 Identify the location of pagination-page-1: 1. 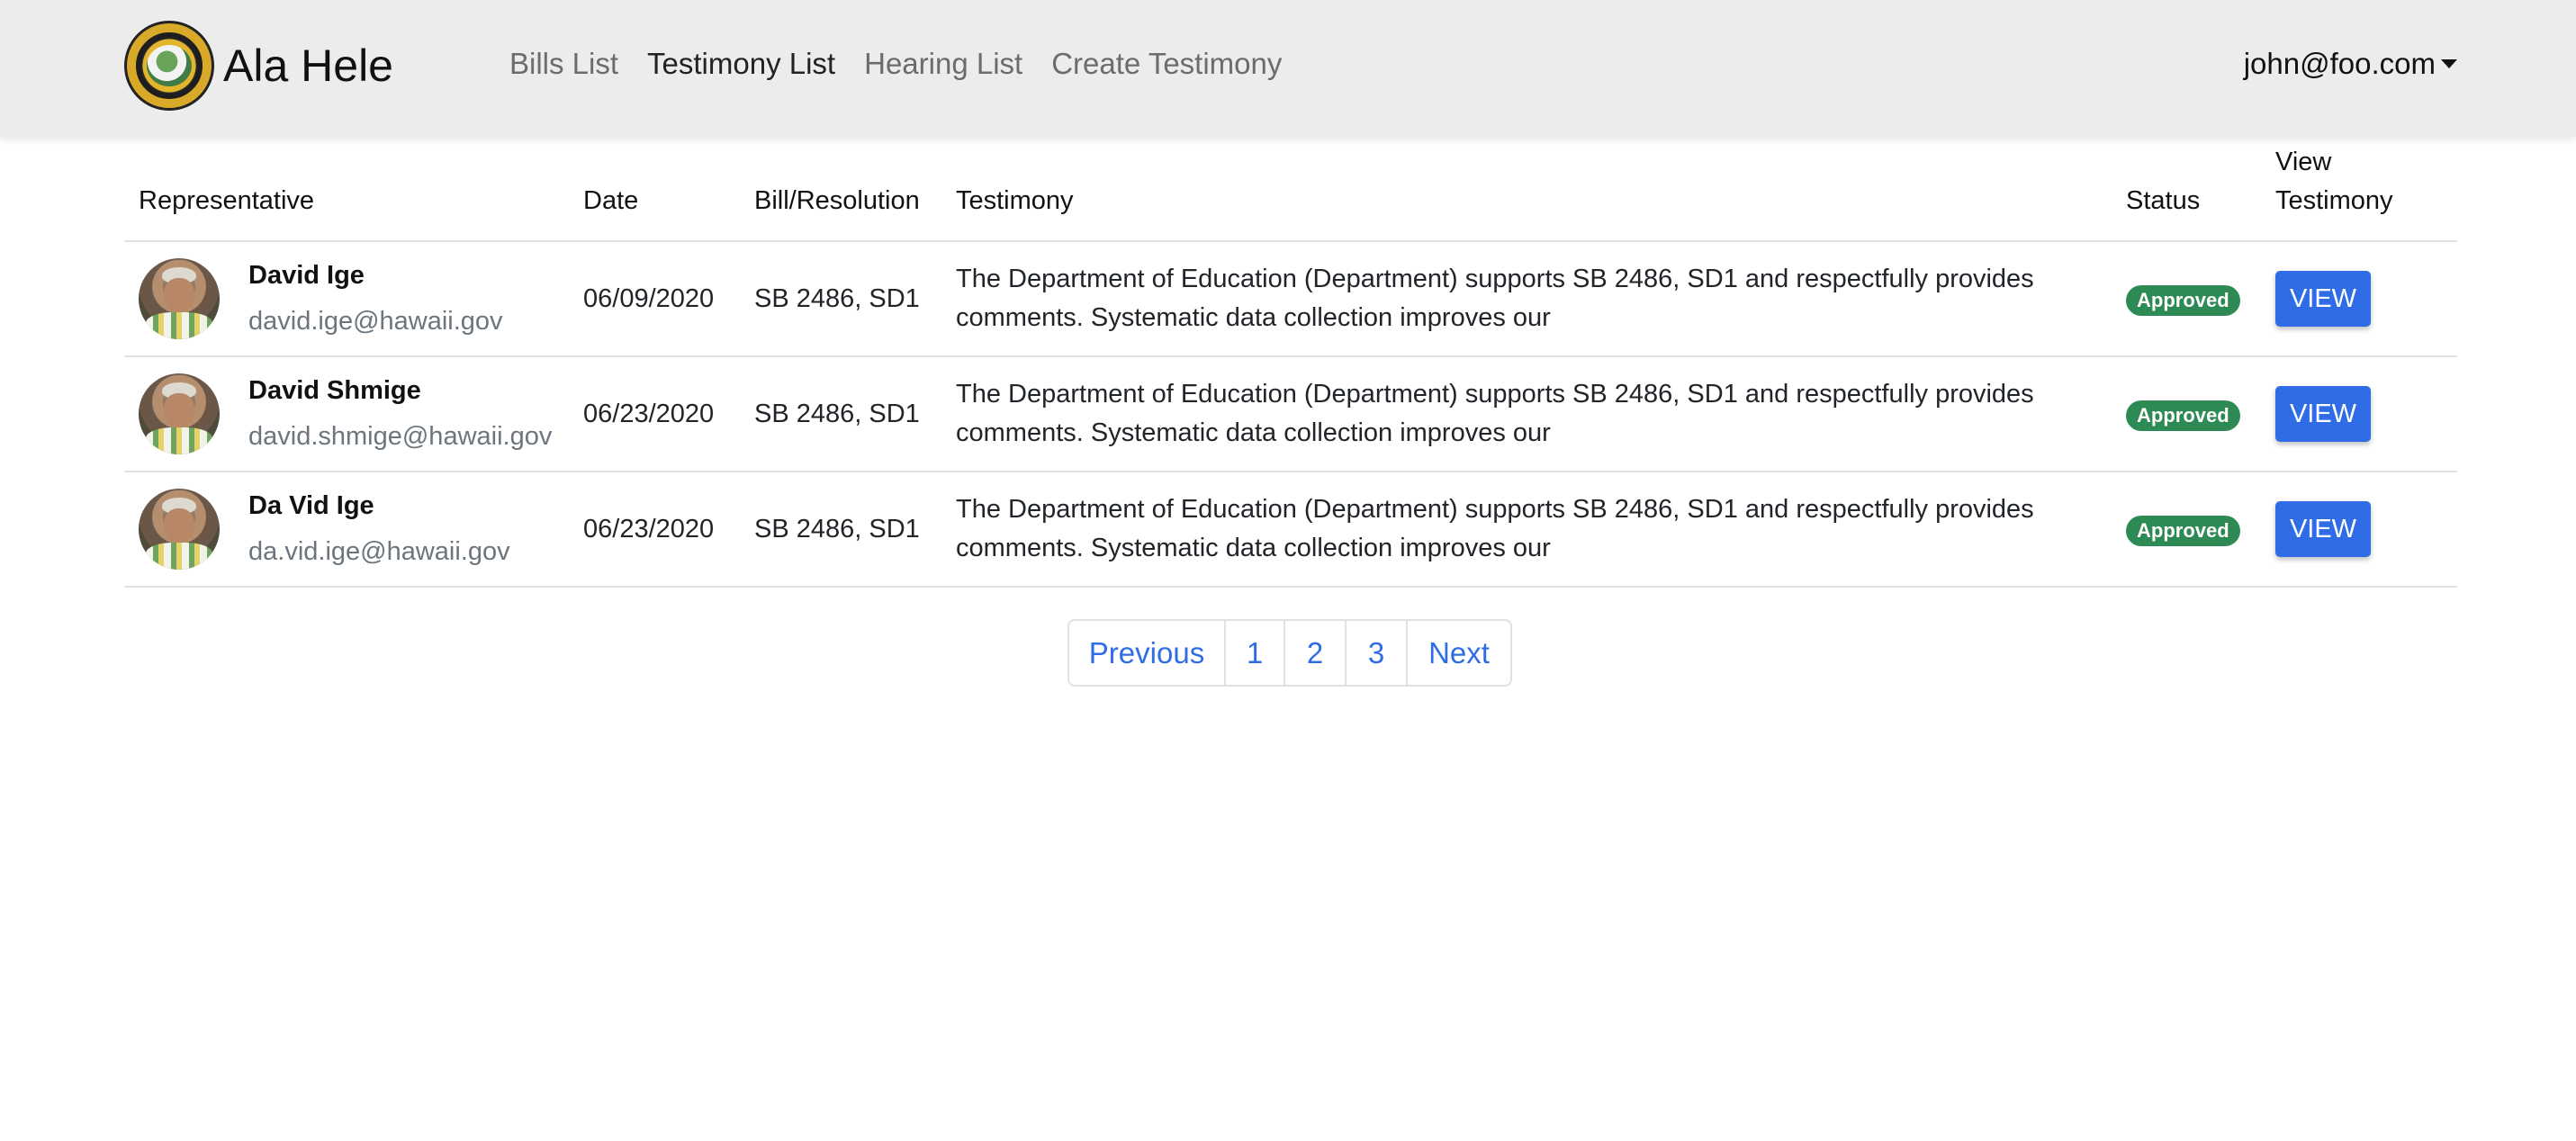
(1254, 653).